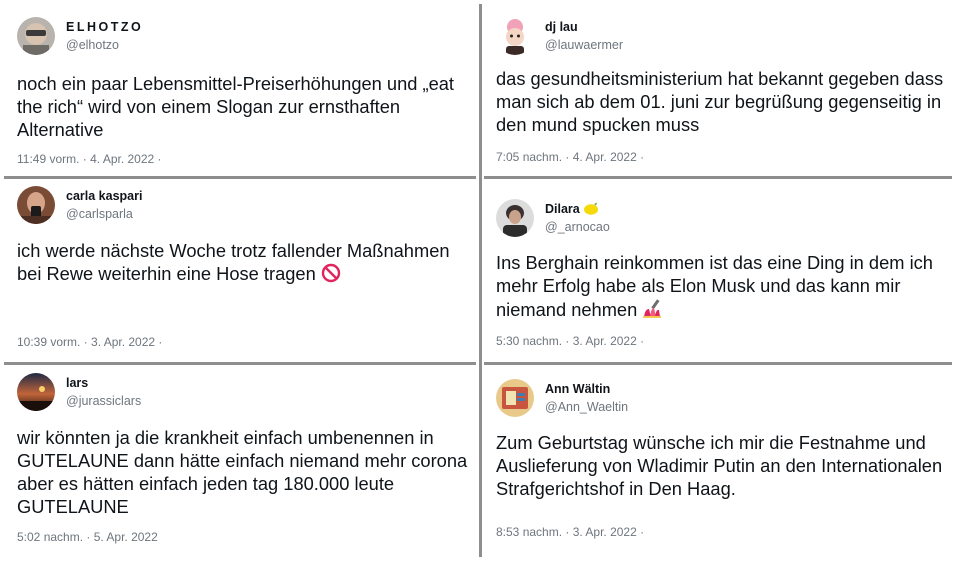  Describe the element at coordinates (562, 209) in the screenshot. I see `display-name: Dilara` at that location.